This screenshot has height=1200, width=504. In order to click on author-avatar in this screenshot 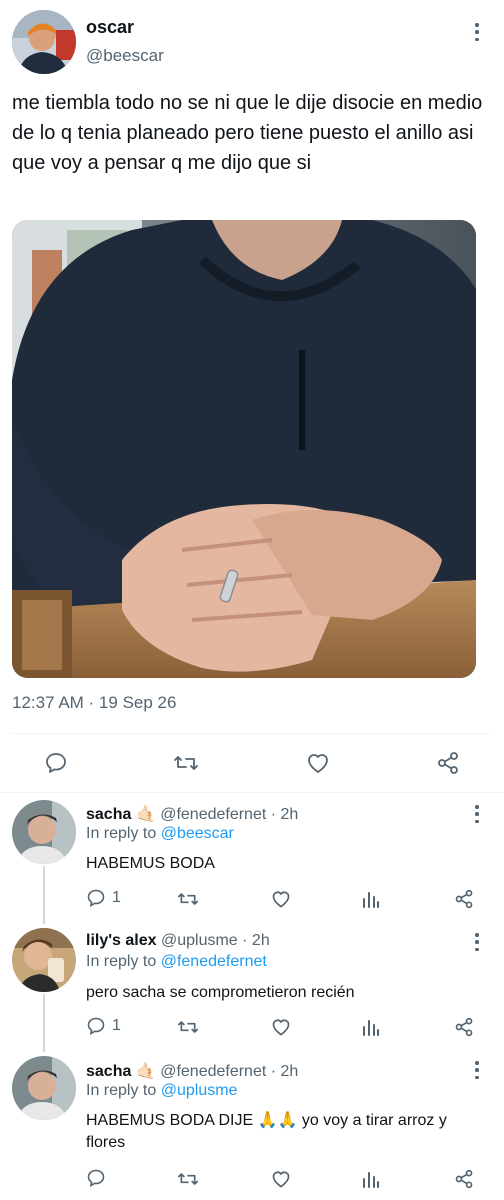, I will do `click(44, 42)`.